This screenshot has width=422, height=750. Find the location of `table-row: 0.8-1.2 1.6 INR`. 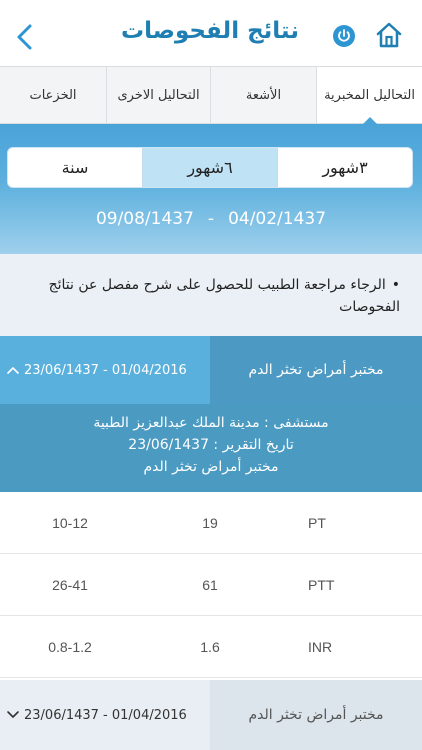

table-row: 0.8-1.2 1.6 INR is located at coordinates (211, 647).